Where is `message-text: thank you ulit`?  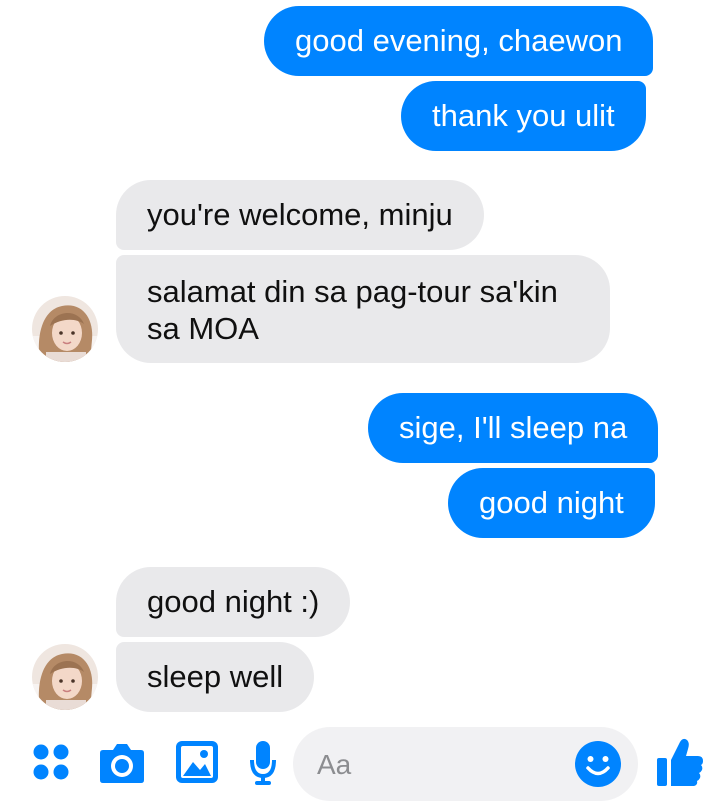 message-text: thank you ulit is located at coordinates (523, 115).